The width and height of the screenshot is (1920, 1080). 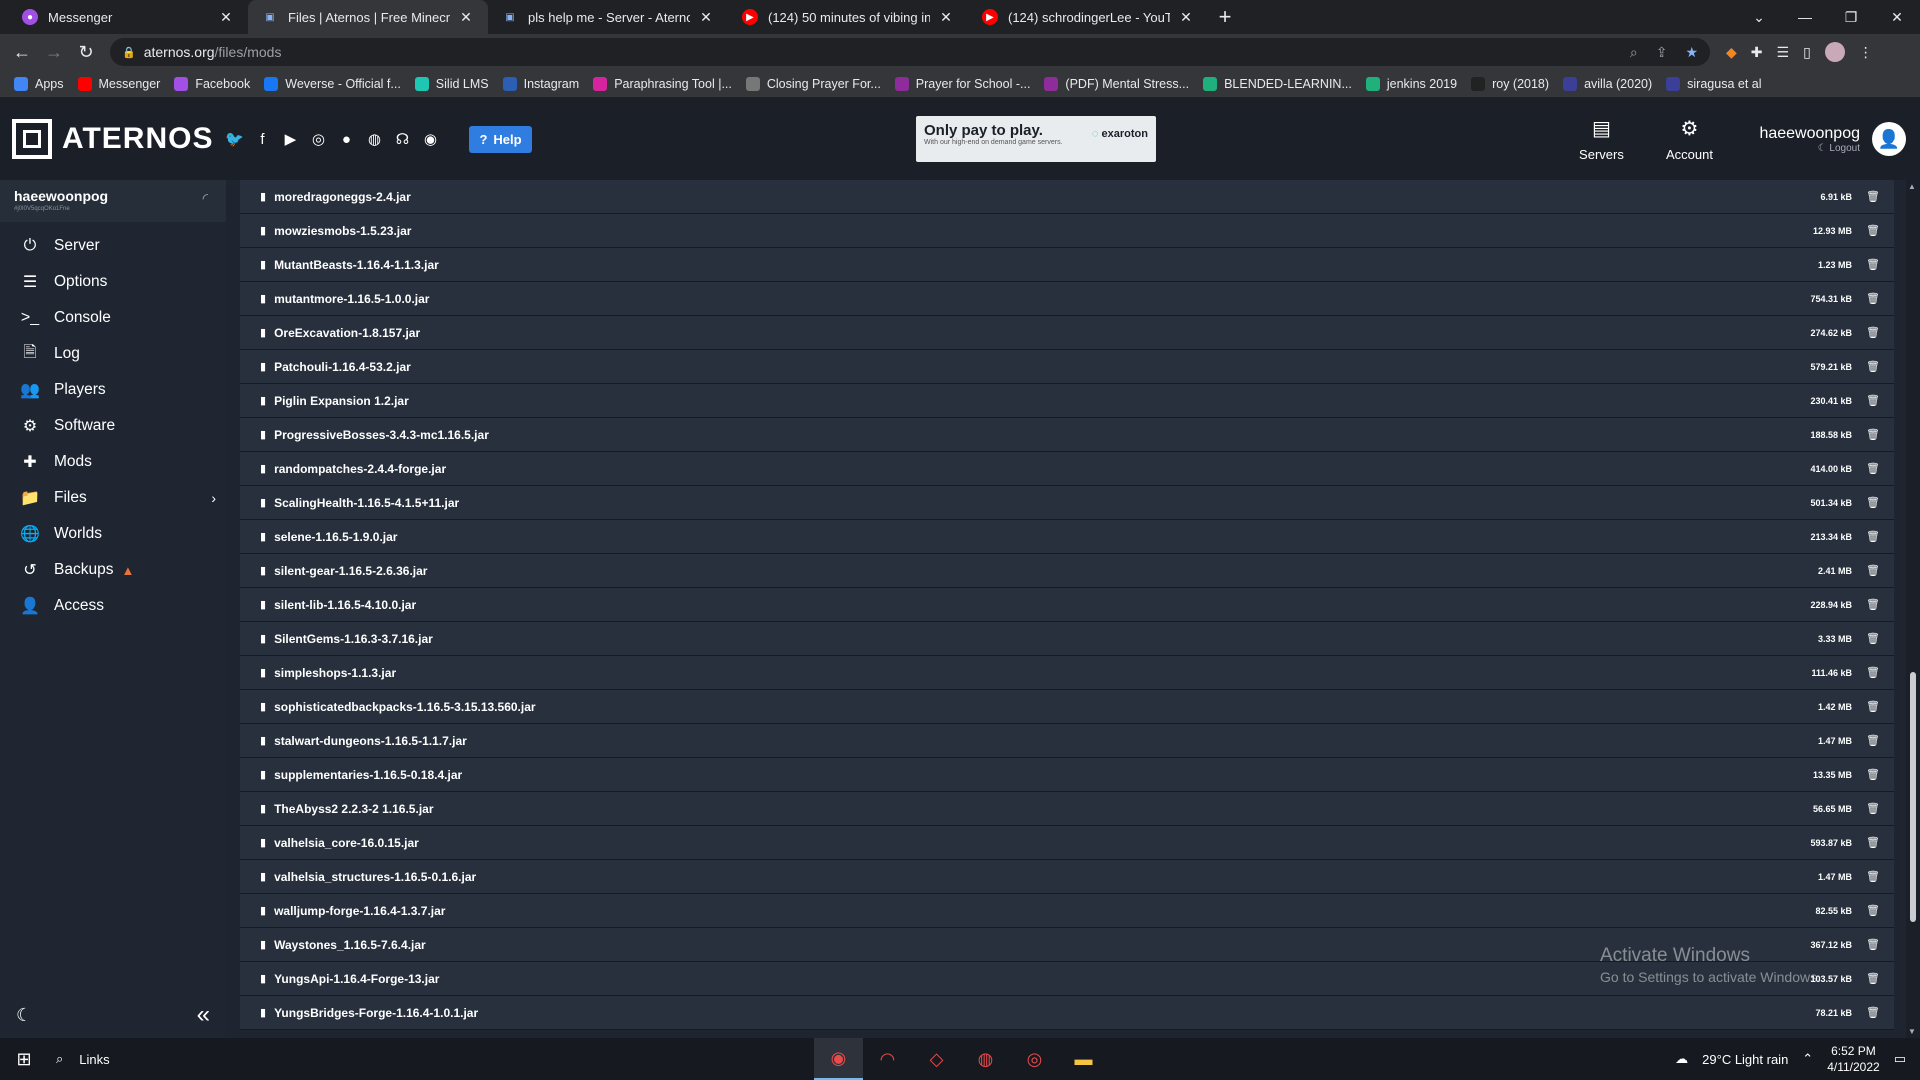 I want to click on spotify-app-icon: ◎, so click(x=1034, y=1059).